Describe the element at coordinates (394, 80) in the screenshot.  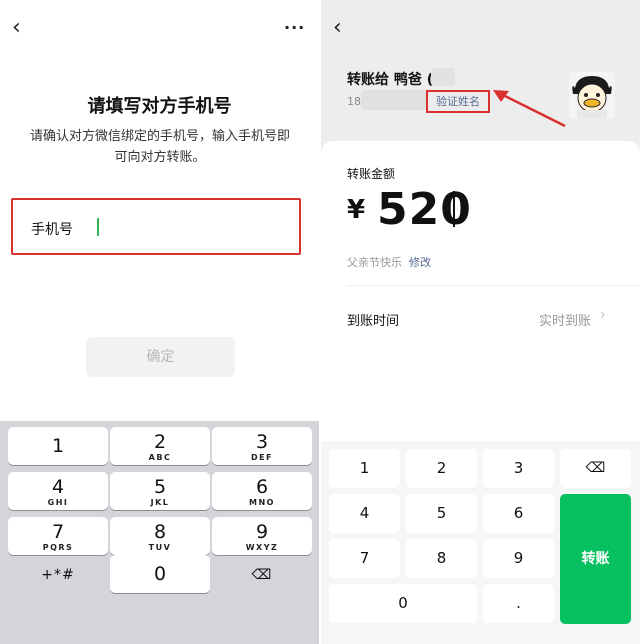
I see `transfer-recipient: 转账给 鸭爸 (*` at that location.